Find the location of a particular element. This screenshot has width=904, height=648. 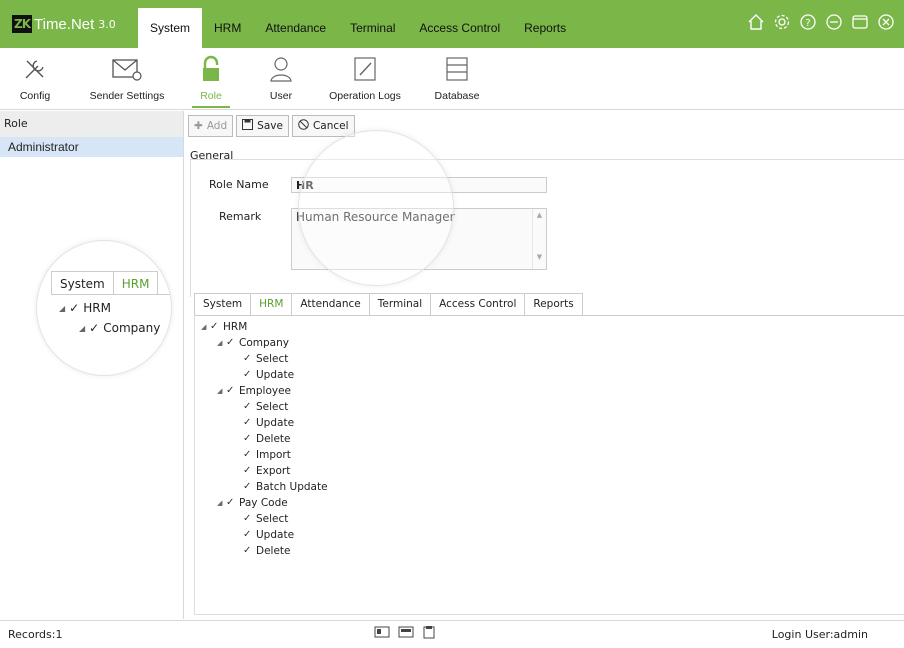

tree-node-pay-code: ◢ ✓ Pay Code is located at coordinates (252, 503).